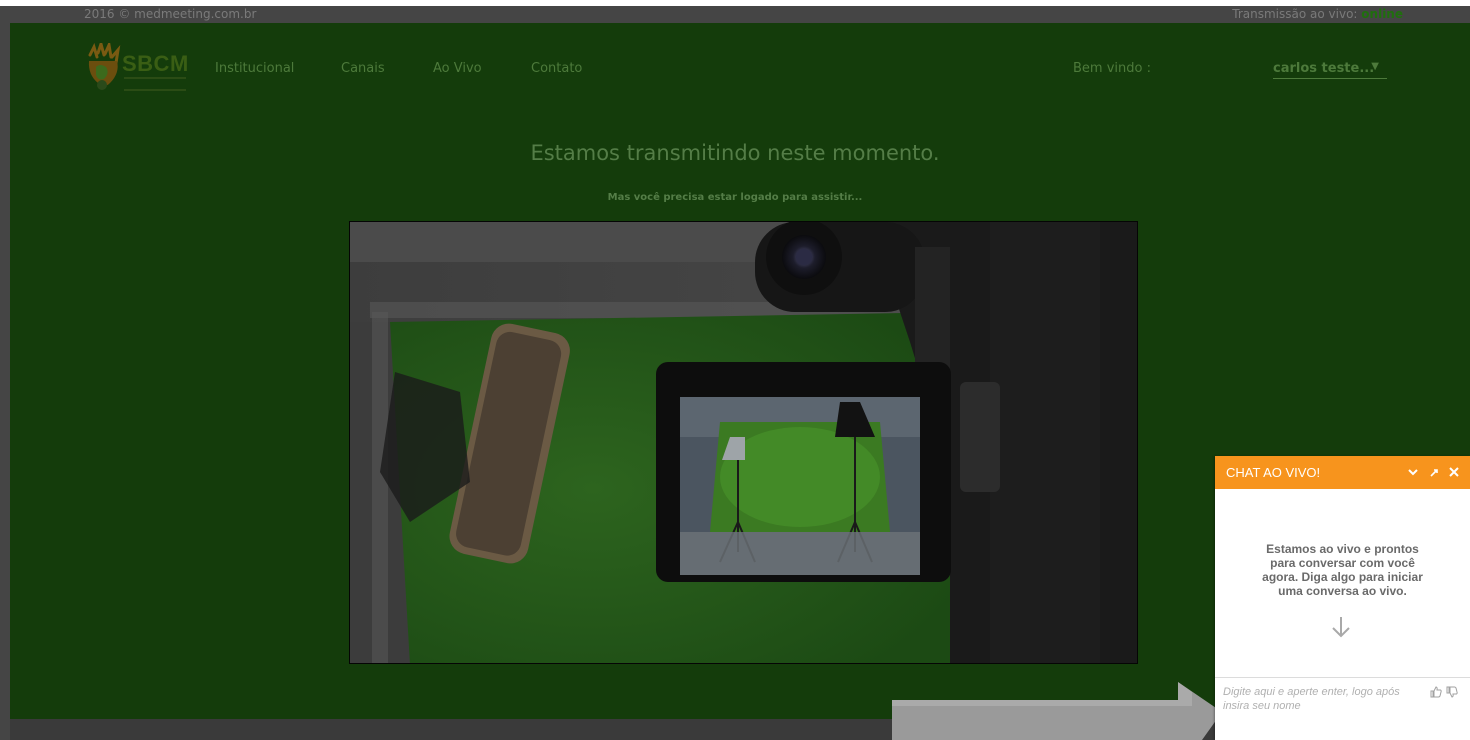  What do you see at coordinates (1057, 711) in the screenshot?
I see `pointer-arrow` at bounding box center [1057, 711].